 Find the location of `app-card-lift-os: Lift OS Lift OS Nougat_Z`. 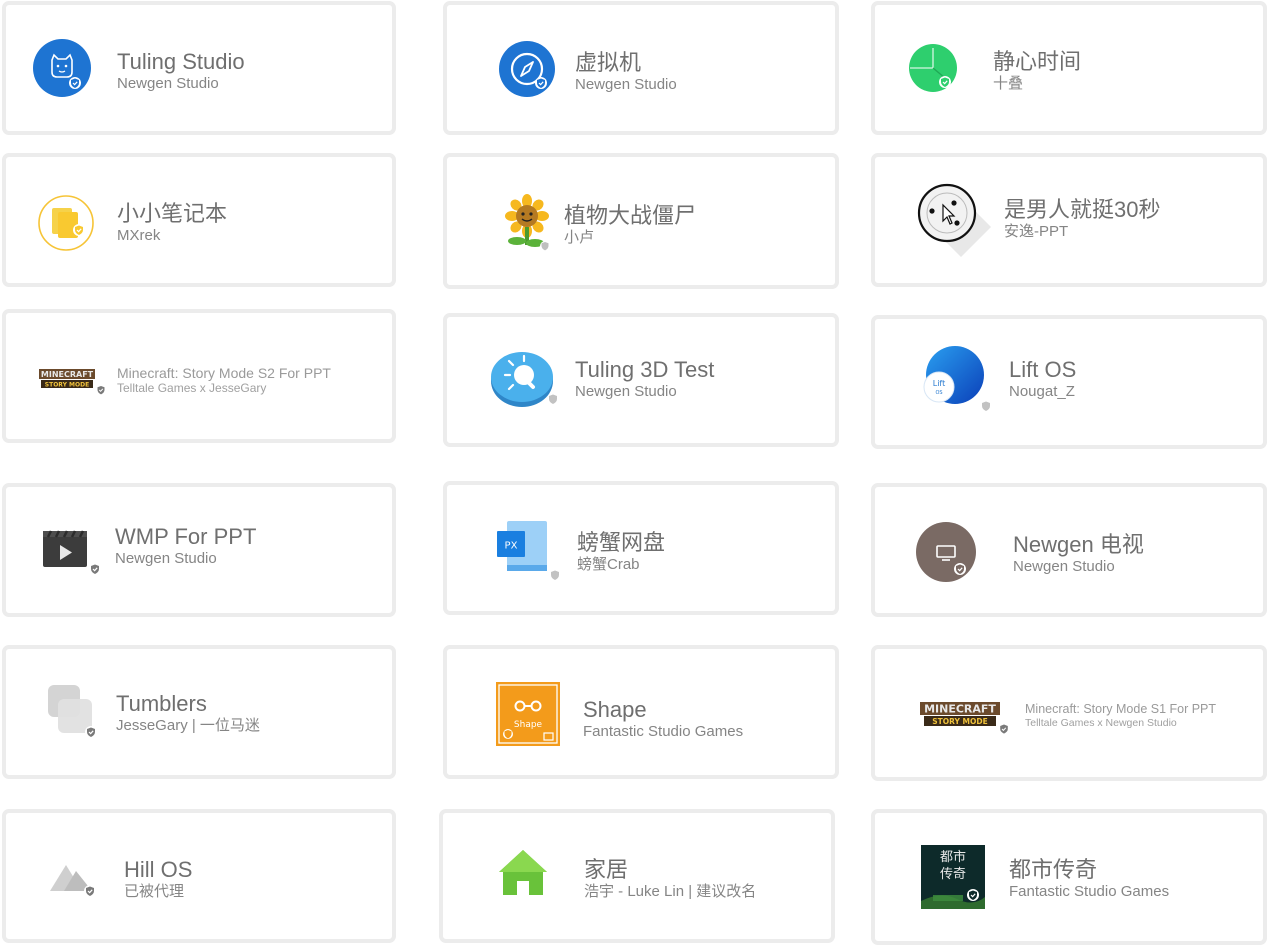

app-card-lift-os: Lift OS Lift OS Nougat_Z is located at coordinates (1069, 382).